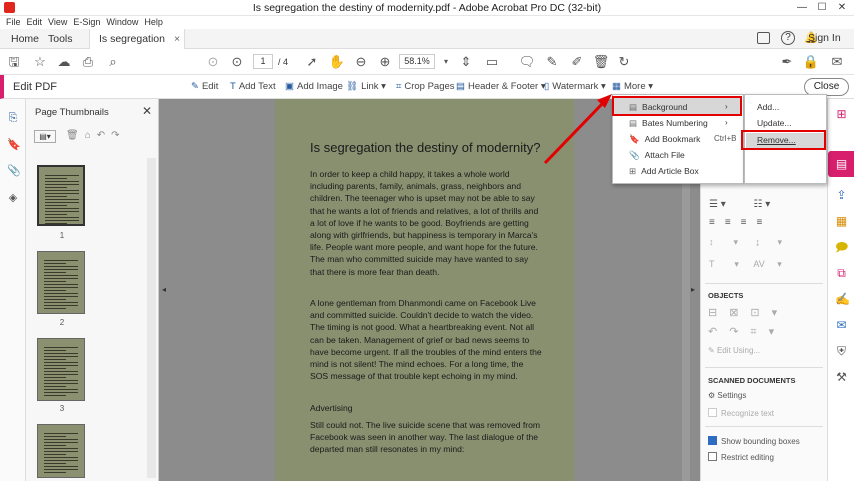 This screenshot has height=481, width=854. What do you see at coordinates (312, 62) in the screenshot?
I see `select-tool-icon: ➚` at bounding box center [312, 62].